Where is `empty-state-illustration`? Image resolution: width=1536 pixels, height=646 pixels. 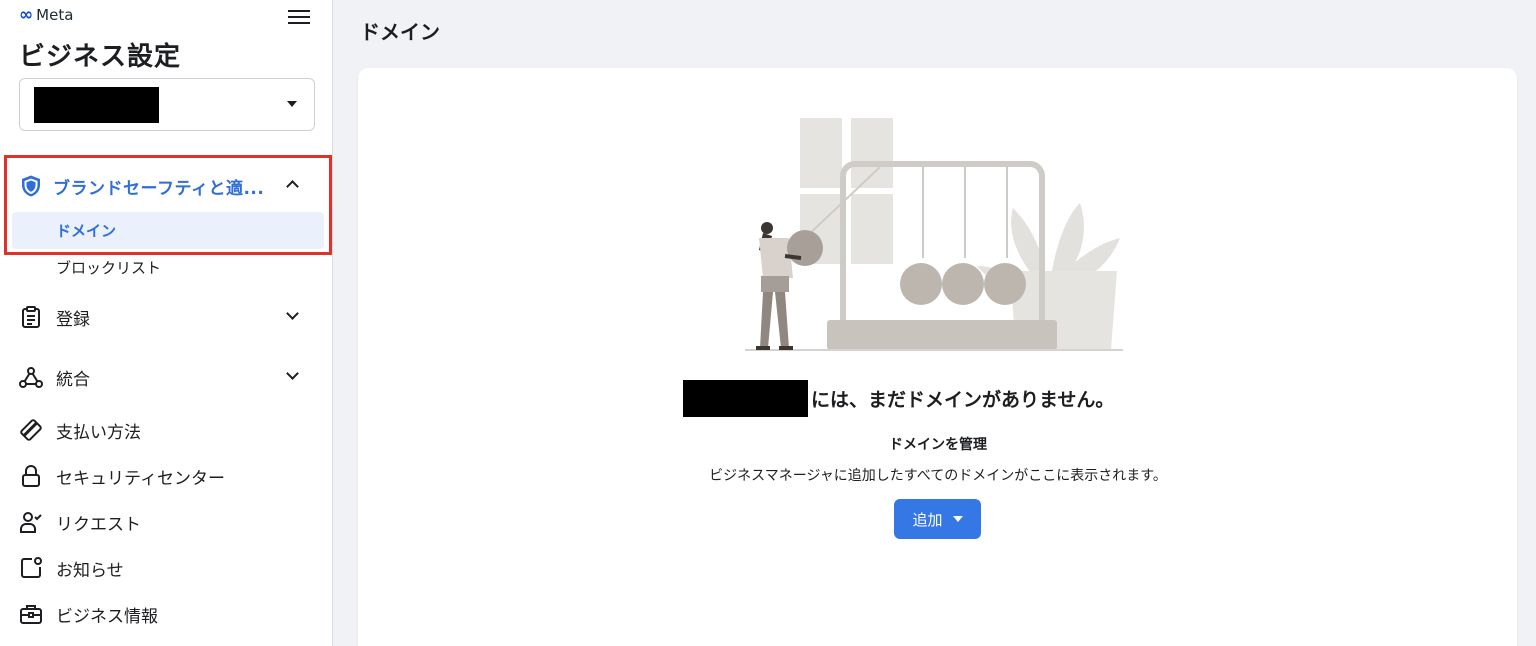
empty-state-illustration is located at coordinates (935, 233).